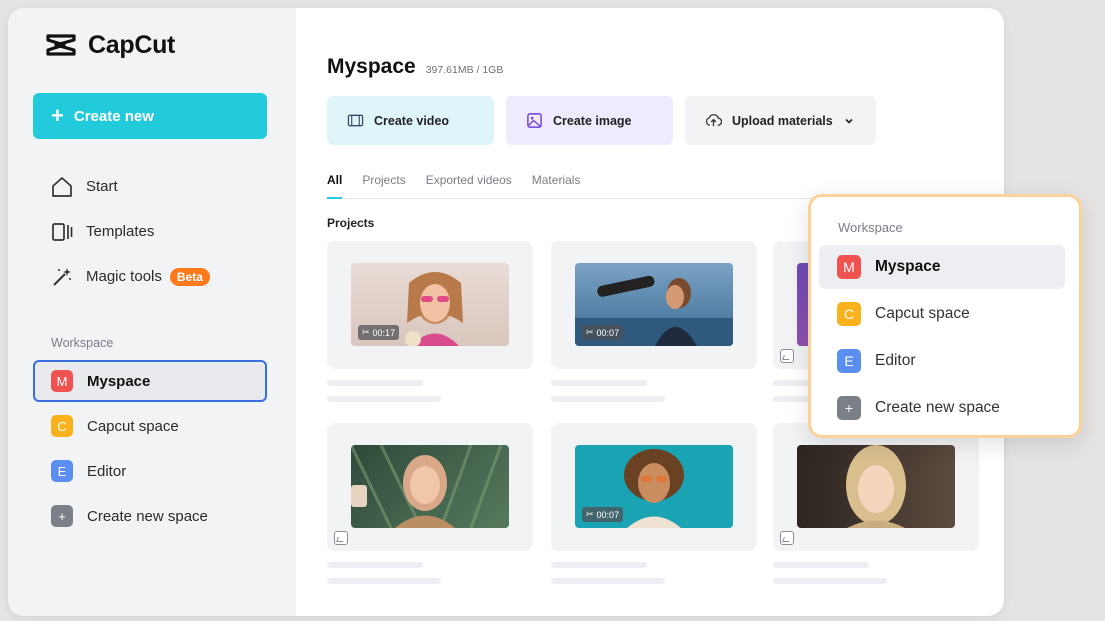  I want to click on sidebar-nav: Start Templates Magic tools Beta, so click(160, 231).